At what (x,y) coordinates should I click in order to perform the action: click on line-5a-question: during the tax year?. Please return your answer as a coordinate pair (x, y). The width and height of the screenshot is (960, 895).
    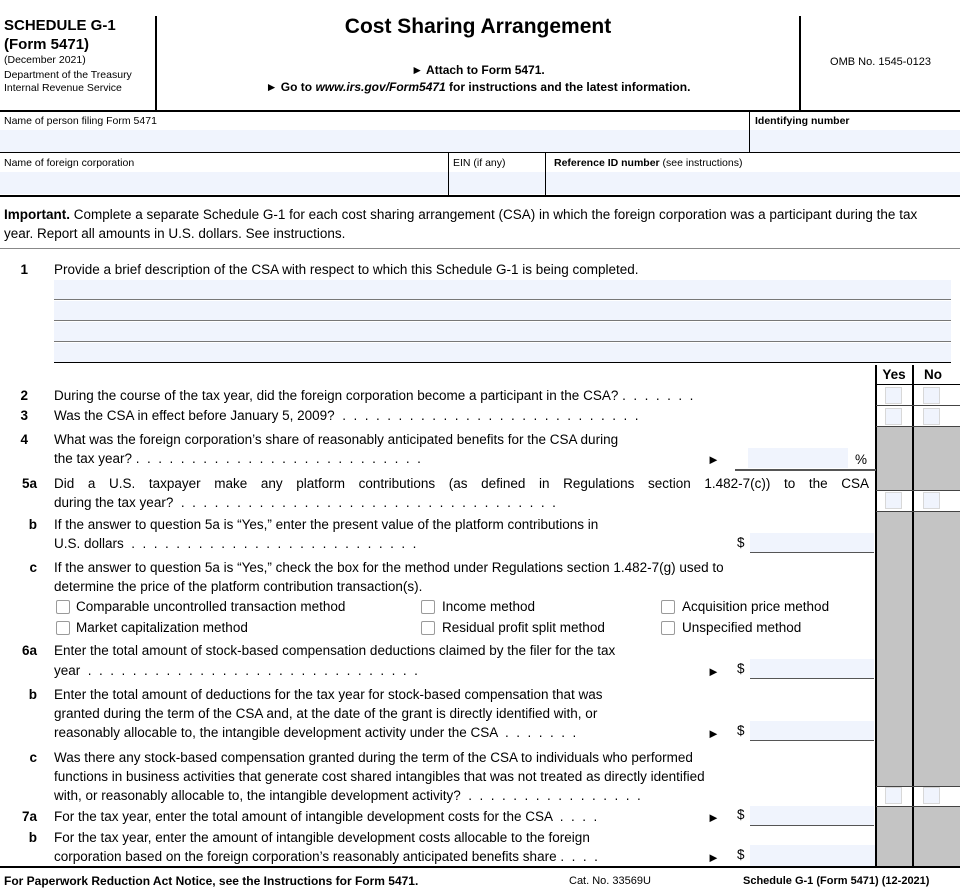
    Looking at the image, I should click on (114, 502).